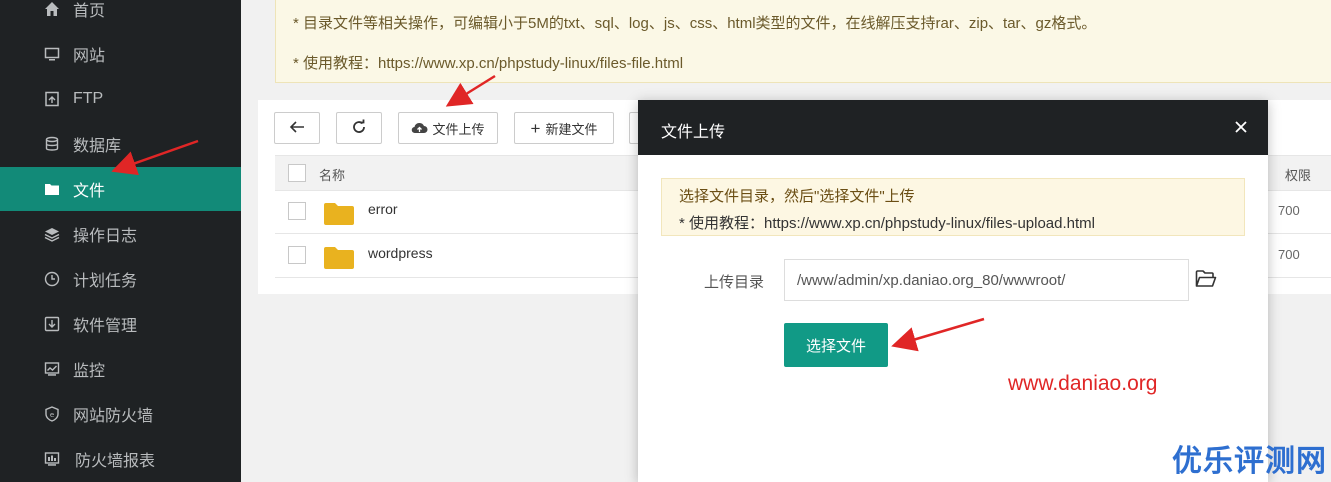  I want to click on sidebar-item-software: 软件管理, so click(120, 324).